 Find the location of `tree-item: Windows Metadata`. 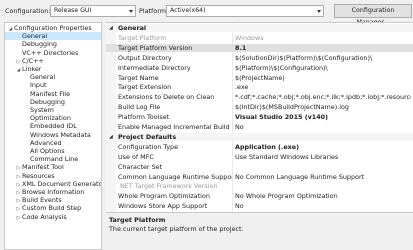

tree-item: Windows Metadata is located at coordinates (53, 135).